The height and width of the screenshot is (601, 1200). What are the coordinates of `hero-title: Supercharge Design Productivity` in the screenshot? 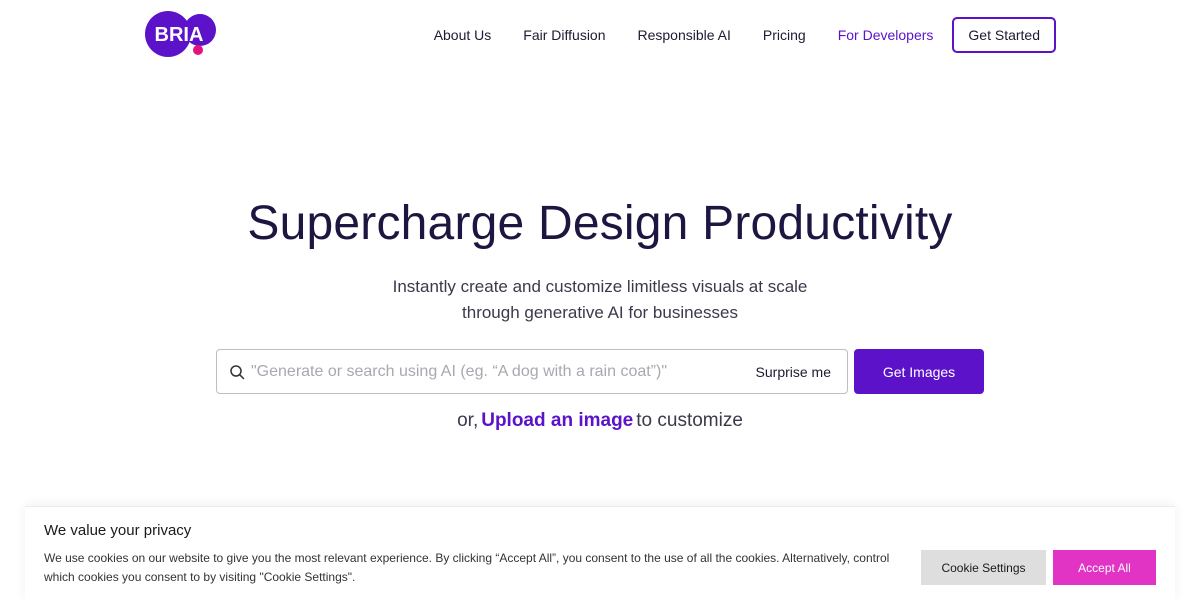 It's located at (600, 223).